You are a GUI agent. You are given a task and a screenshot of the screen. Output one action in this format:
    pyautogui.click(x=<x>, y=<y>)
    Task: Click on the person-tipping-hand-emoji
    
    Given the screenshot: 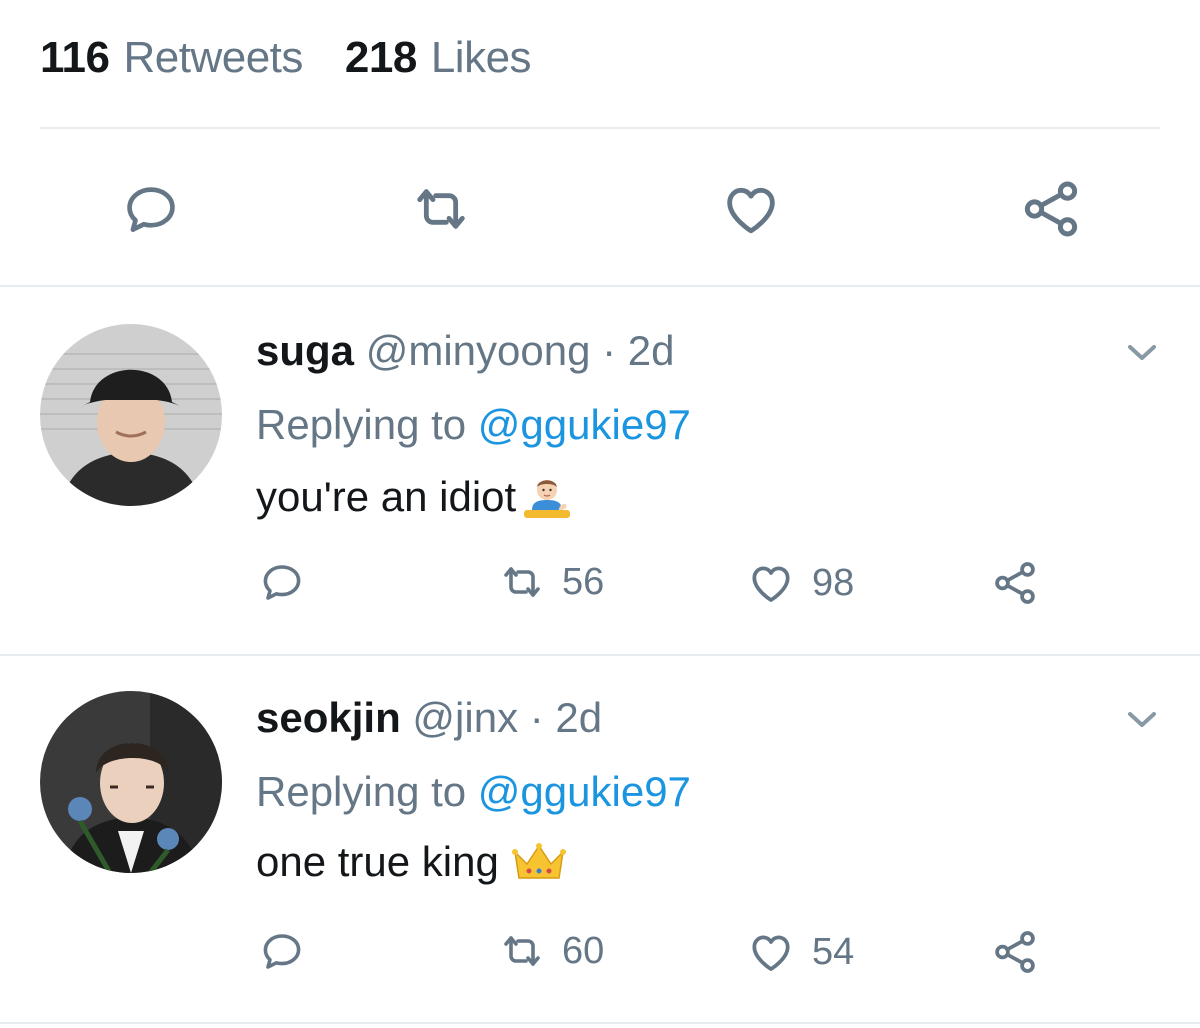 What is the action you would take?
    pyautogui.click(x=547, y=499)
    